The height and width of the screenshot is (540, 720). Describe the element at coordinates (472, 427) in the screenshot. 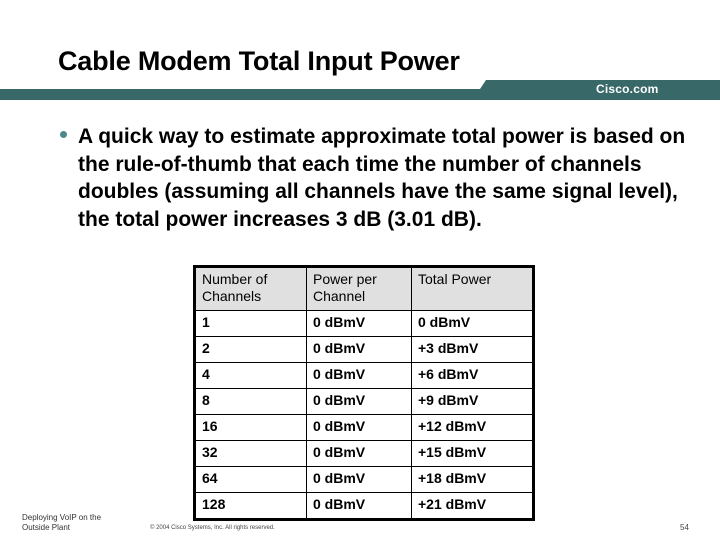

I see `cell-total-power: +12 dBmV` at that location.